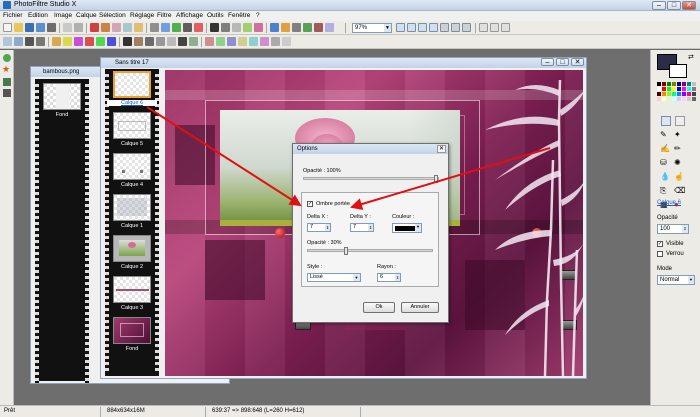 The image size is (700, 417). I want to click on style-select: Lissé ▼, so click(334, 277).